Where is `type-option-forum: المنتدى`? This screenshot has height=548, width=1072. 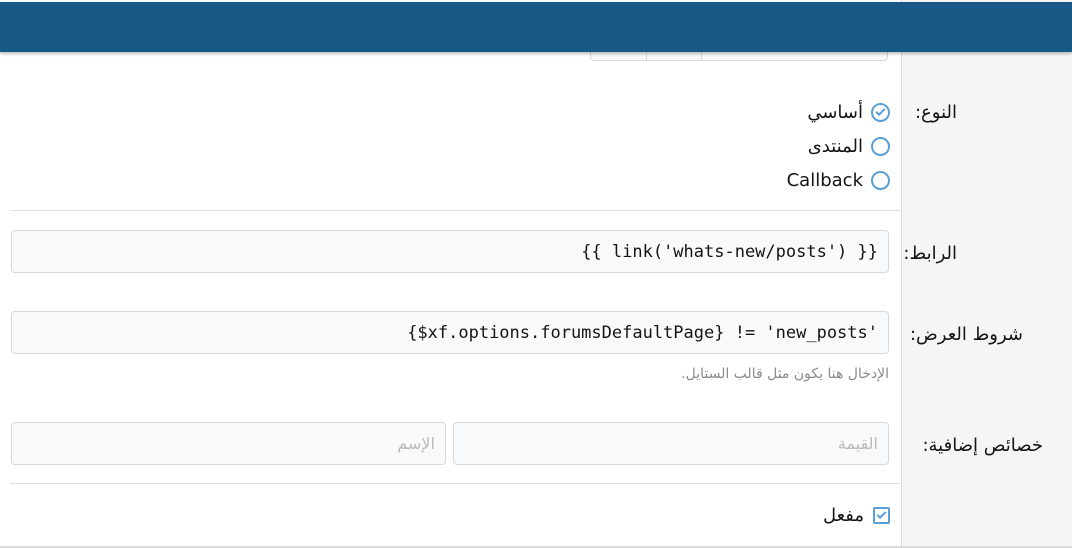
type-option-forum: المنتدى is located at coordinates (849, 146).